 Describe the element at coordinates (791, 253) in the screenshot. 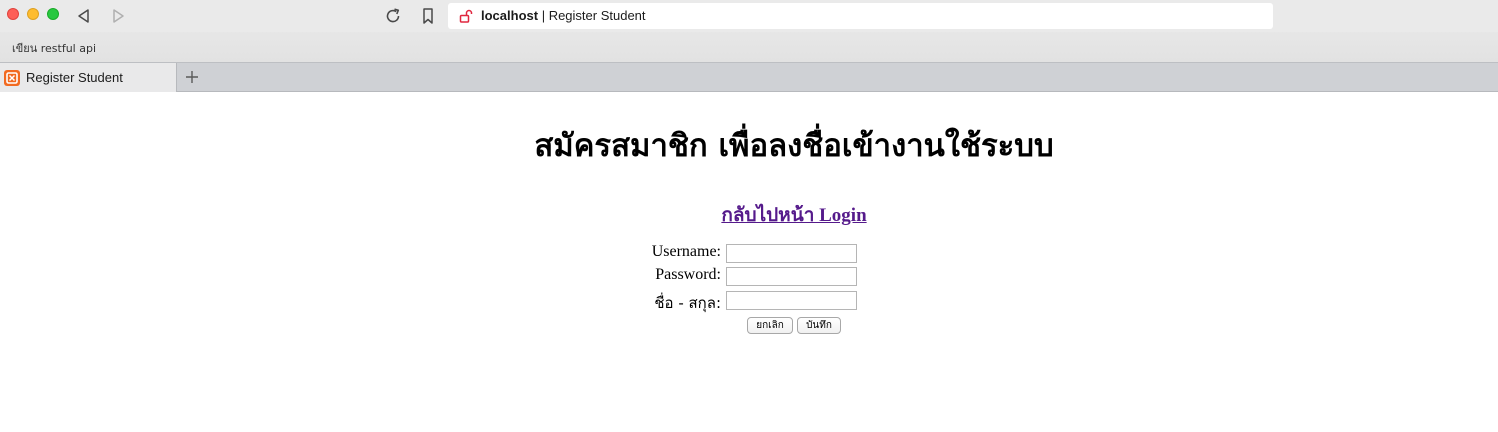

I see `username-input` at that location.